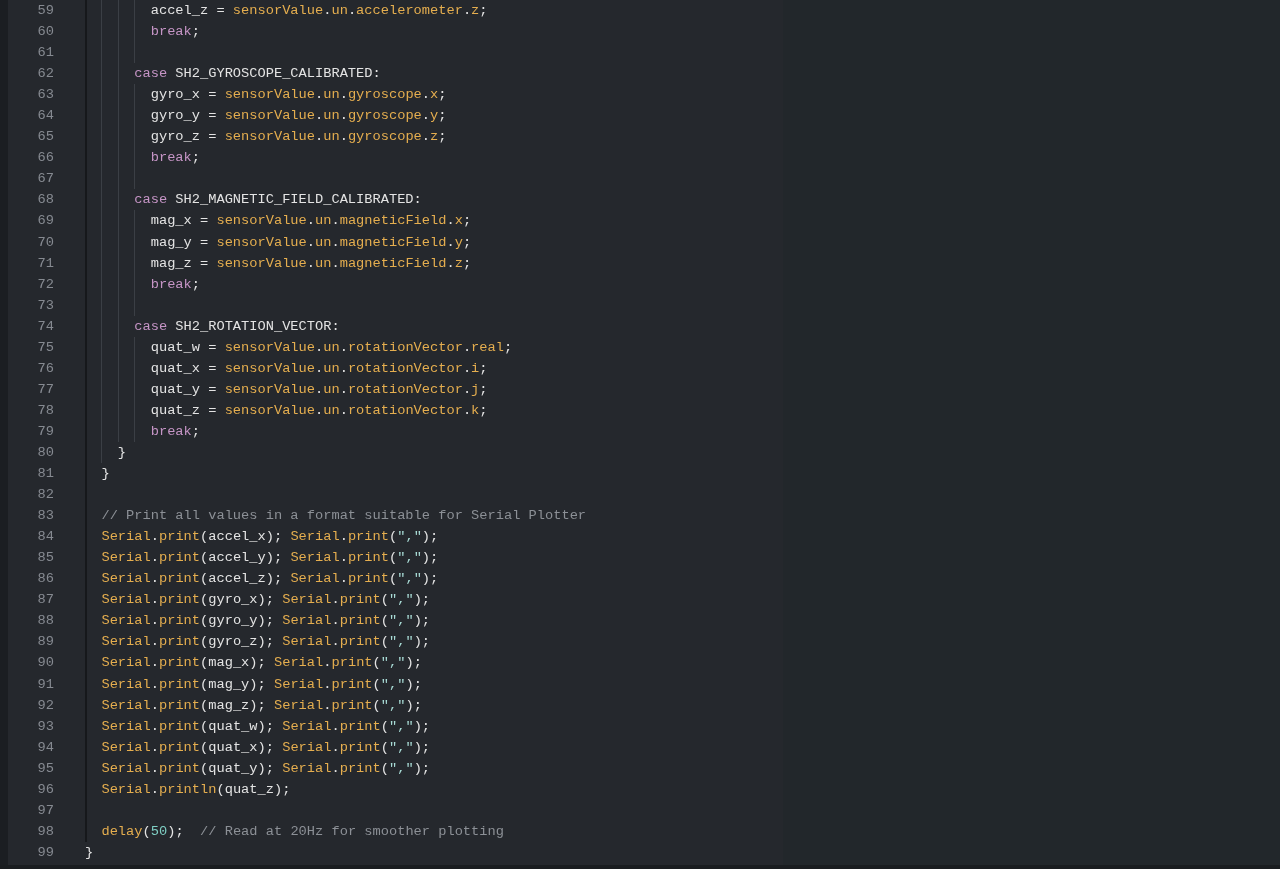 This screenshot has height=869, width=1280. I want to click on code-line: Serial.print(gyro_x); Serial.print(",");, so click(266, 600).